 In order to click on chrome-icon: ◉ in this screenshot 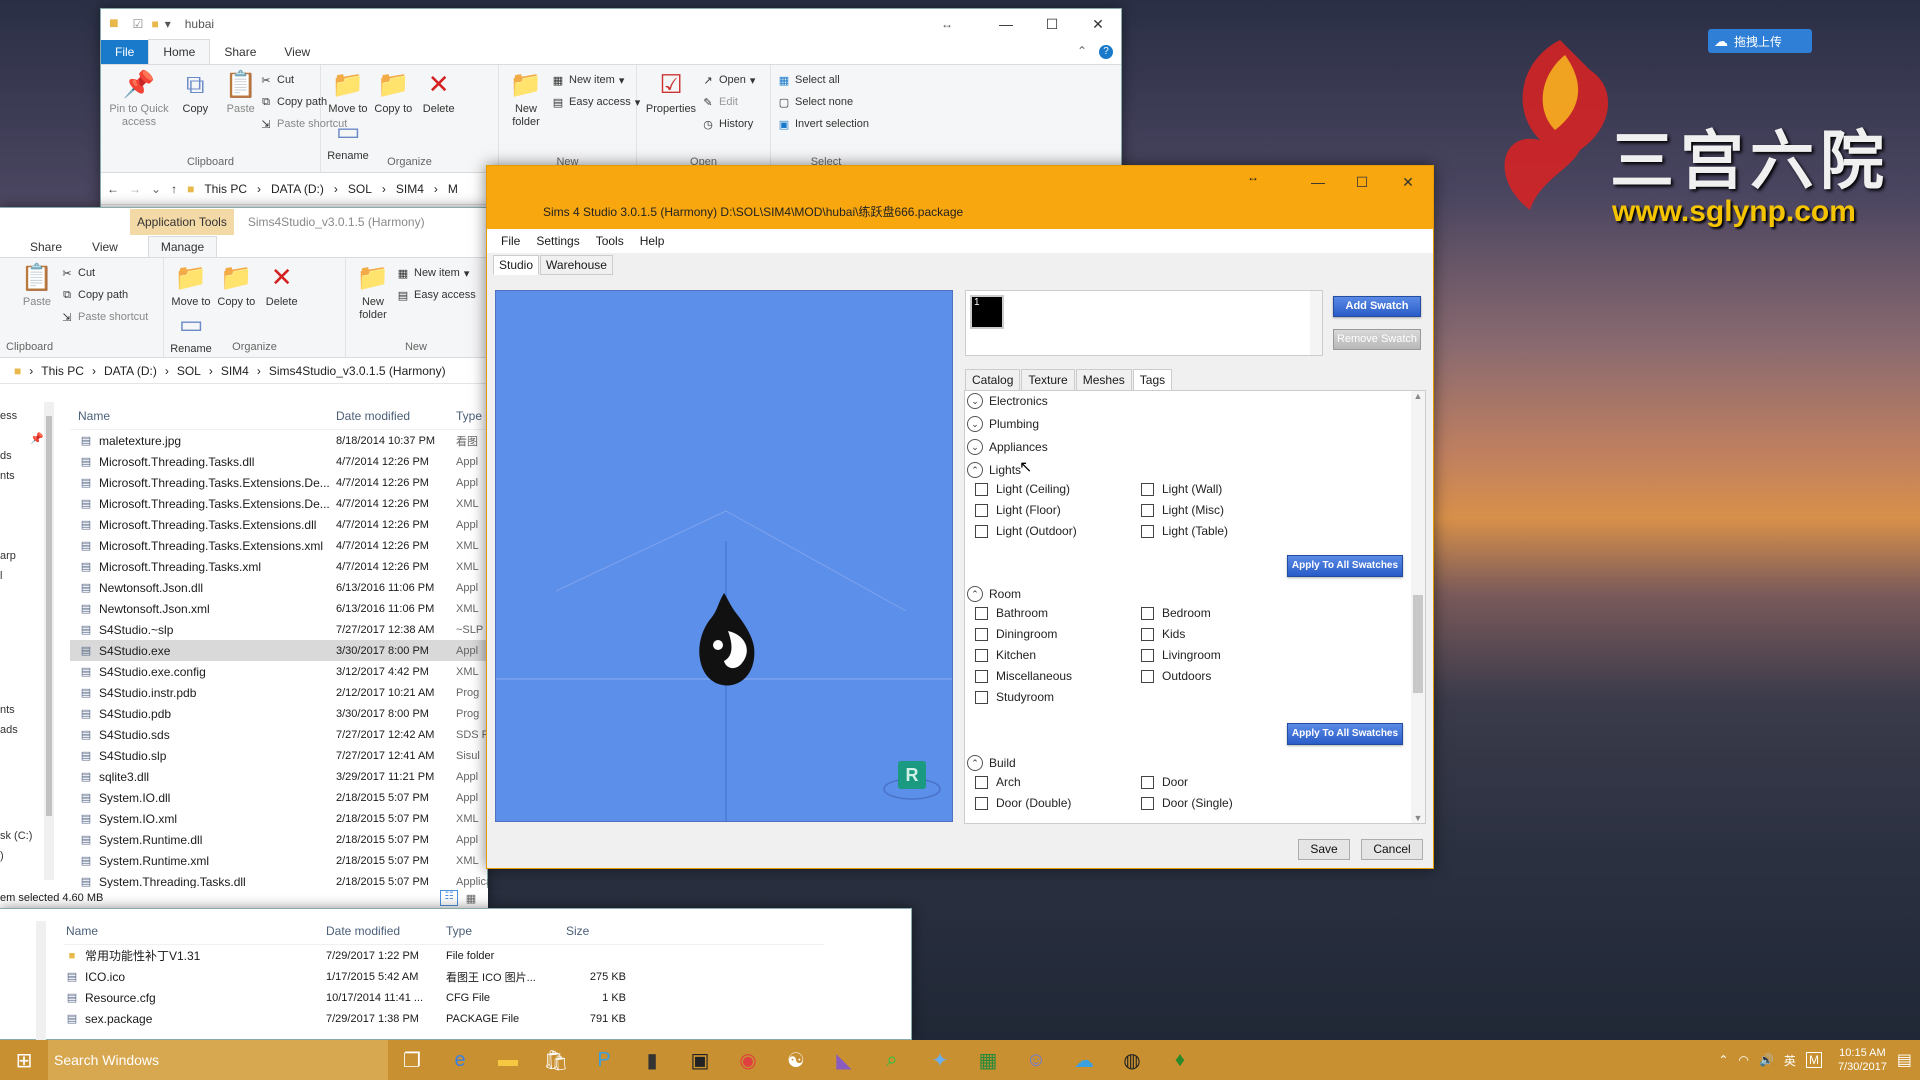, I will do `click(748, 1060)`.